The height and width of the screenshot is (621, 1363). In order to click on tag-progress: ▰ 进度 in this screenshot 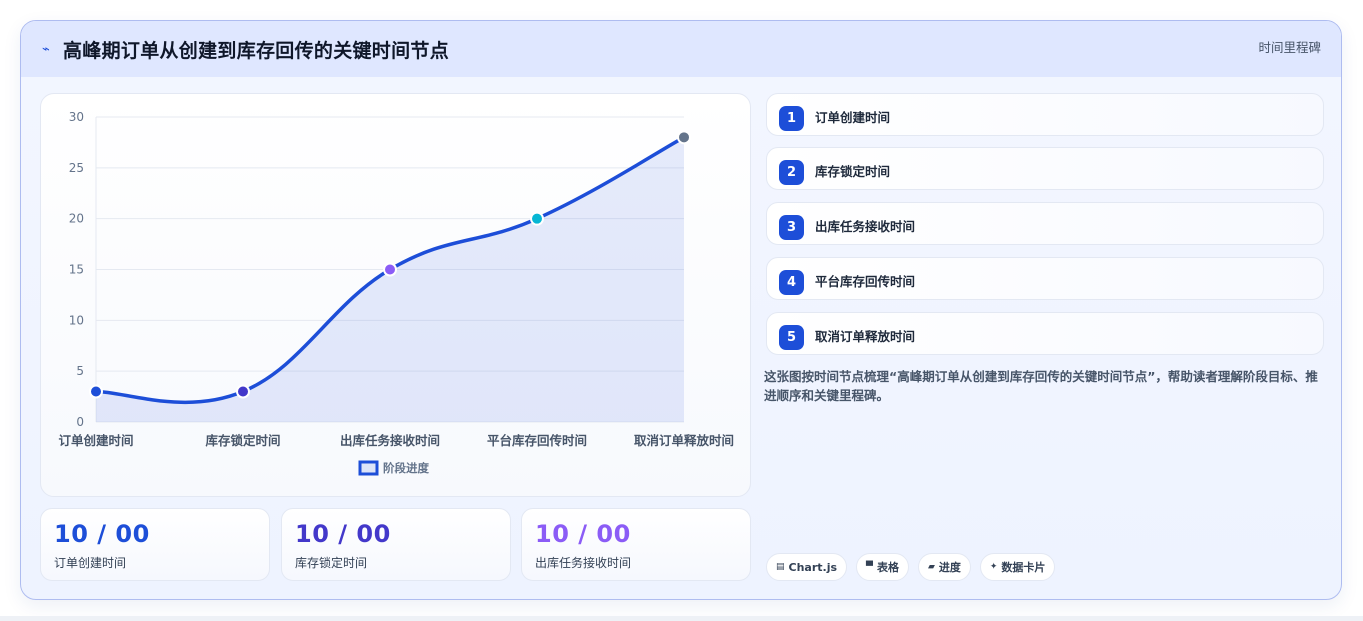, I will do `click(944, 567)`.